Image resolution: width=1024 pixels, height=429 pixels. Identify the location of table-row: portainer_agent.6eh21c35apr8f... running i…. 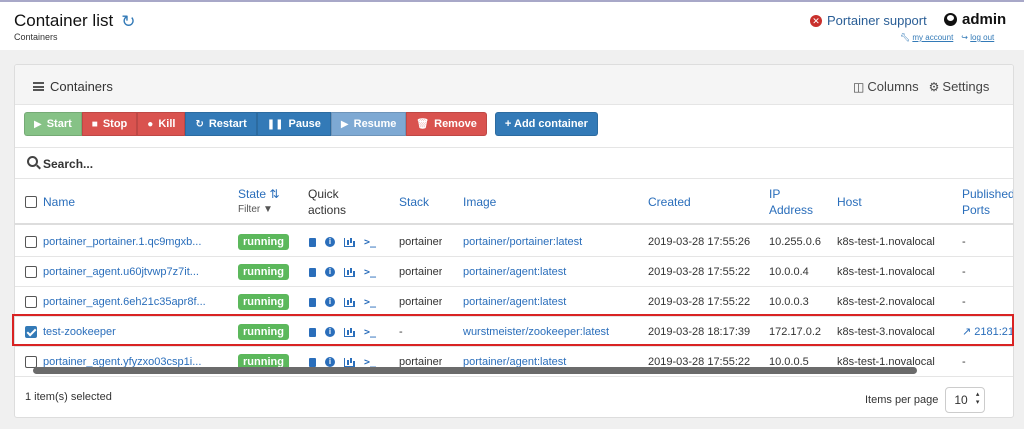
(514, 302).